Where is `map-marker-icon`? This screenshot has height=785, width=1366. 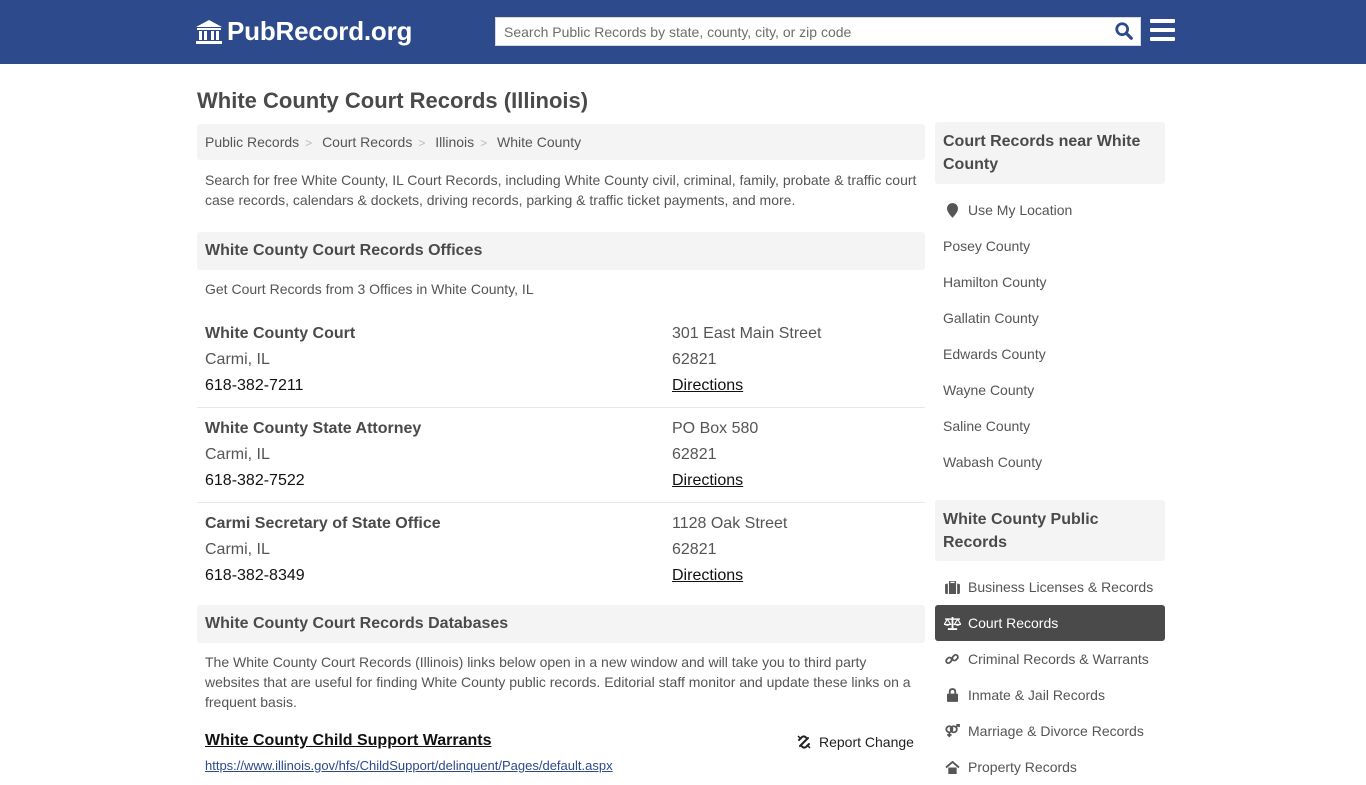 map-marker-icon is located at coordinates (952, 210).